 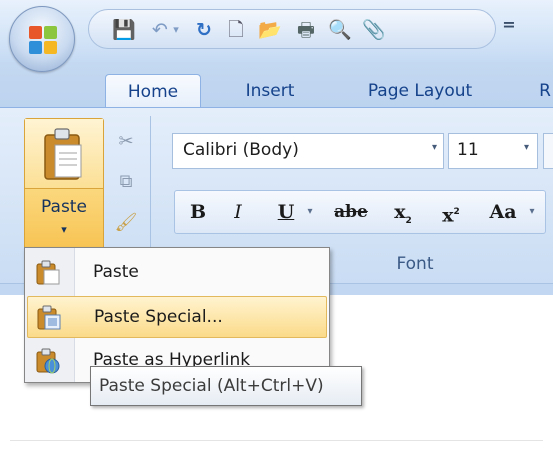 What do you see at coordinates (468, 150) in the screenshot?
I see `font-size-value: 11` at bounding box center [468, 150].